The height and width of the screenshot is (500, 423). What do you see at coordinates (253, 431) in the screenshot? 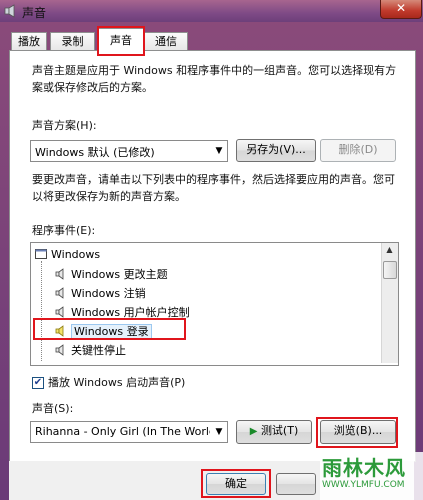
I see `play-icon: ▶` at bounding box center [253, 431].